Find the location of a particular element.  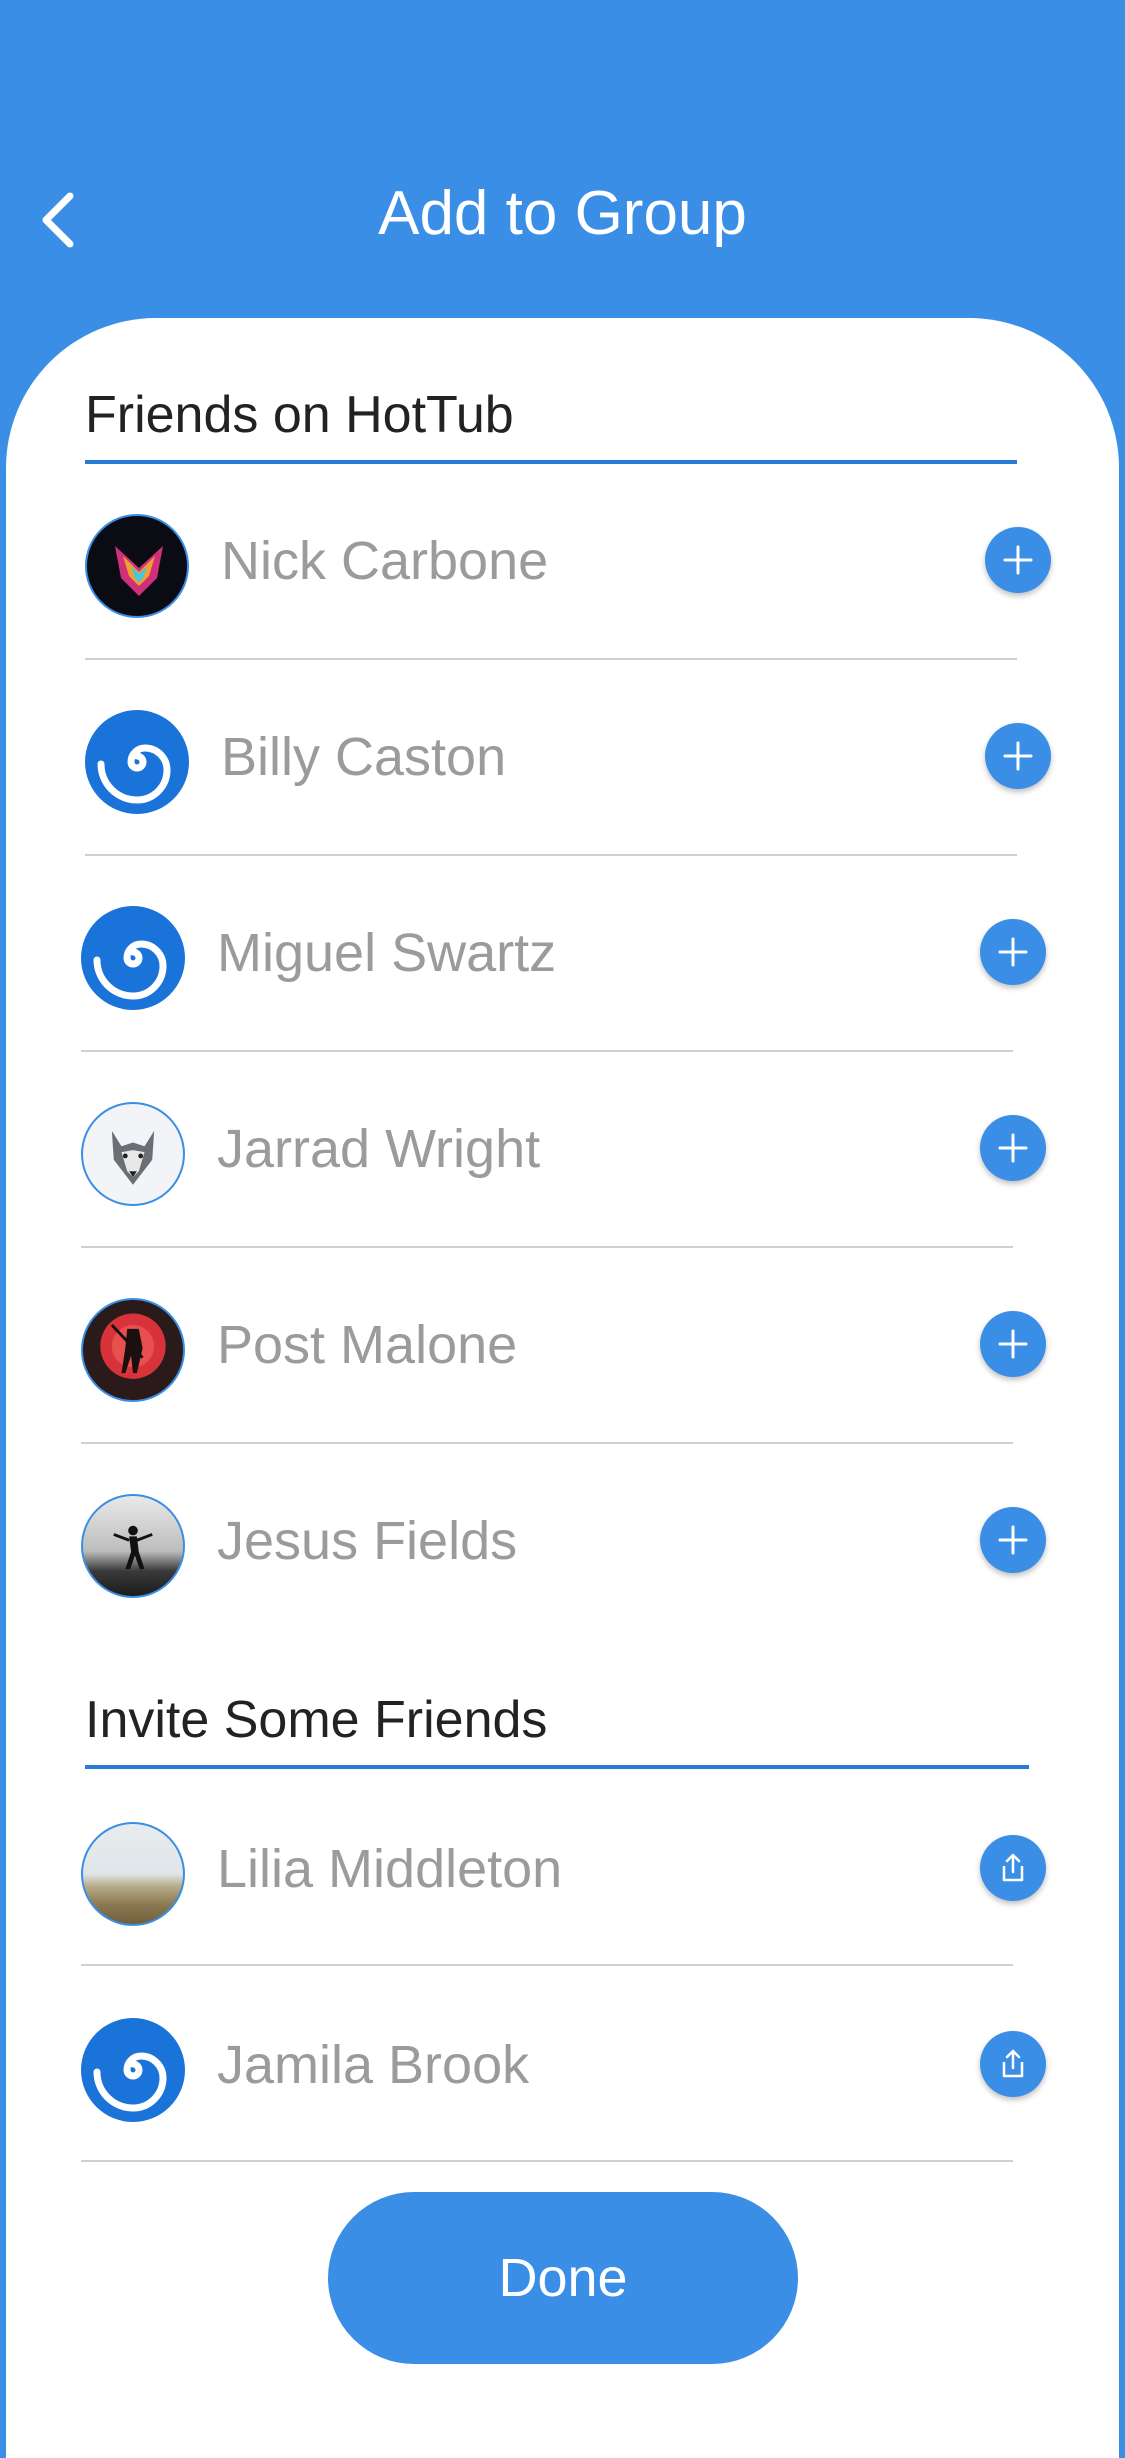

list-item: Billy Caston is located at coordinates (562, 757).